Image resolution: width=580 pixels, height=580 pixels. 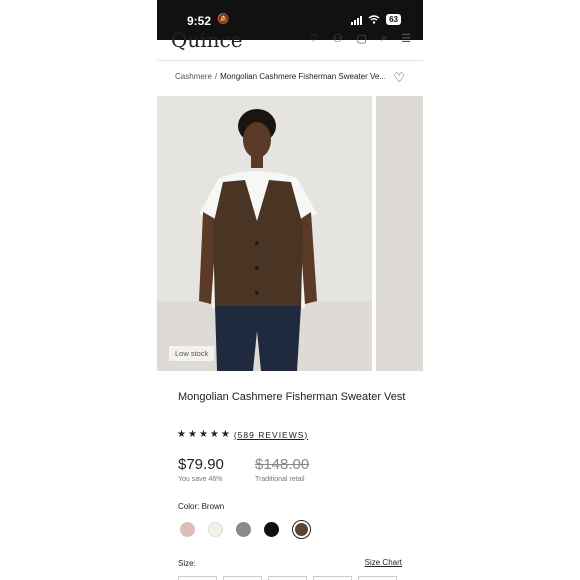 What do you see at coordinates (383, 562) in the screenshot?
I see `size-chart-link: Size Chart` at bounding box center [383, 562].